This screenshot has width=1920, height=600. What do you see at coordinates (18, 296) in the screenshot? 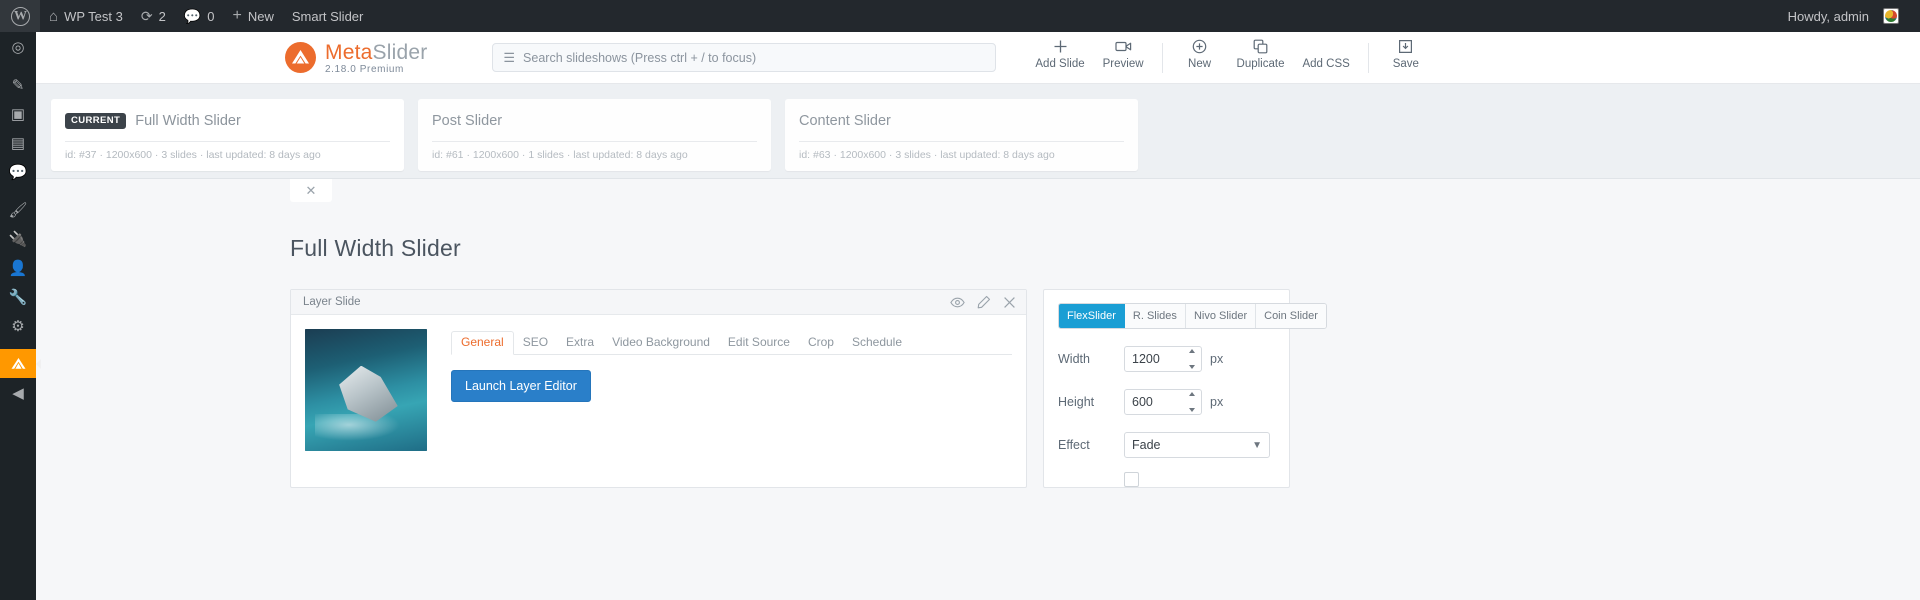
I see `sidebar-item-tools: 🔧` at bounding box center [18, 296].